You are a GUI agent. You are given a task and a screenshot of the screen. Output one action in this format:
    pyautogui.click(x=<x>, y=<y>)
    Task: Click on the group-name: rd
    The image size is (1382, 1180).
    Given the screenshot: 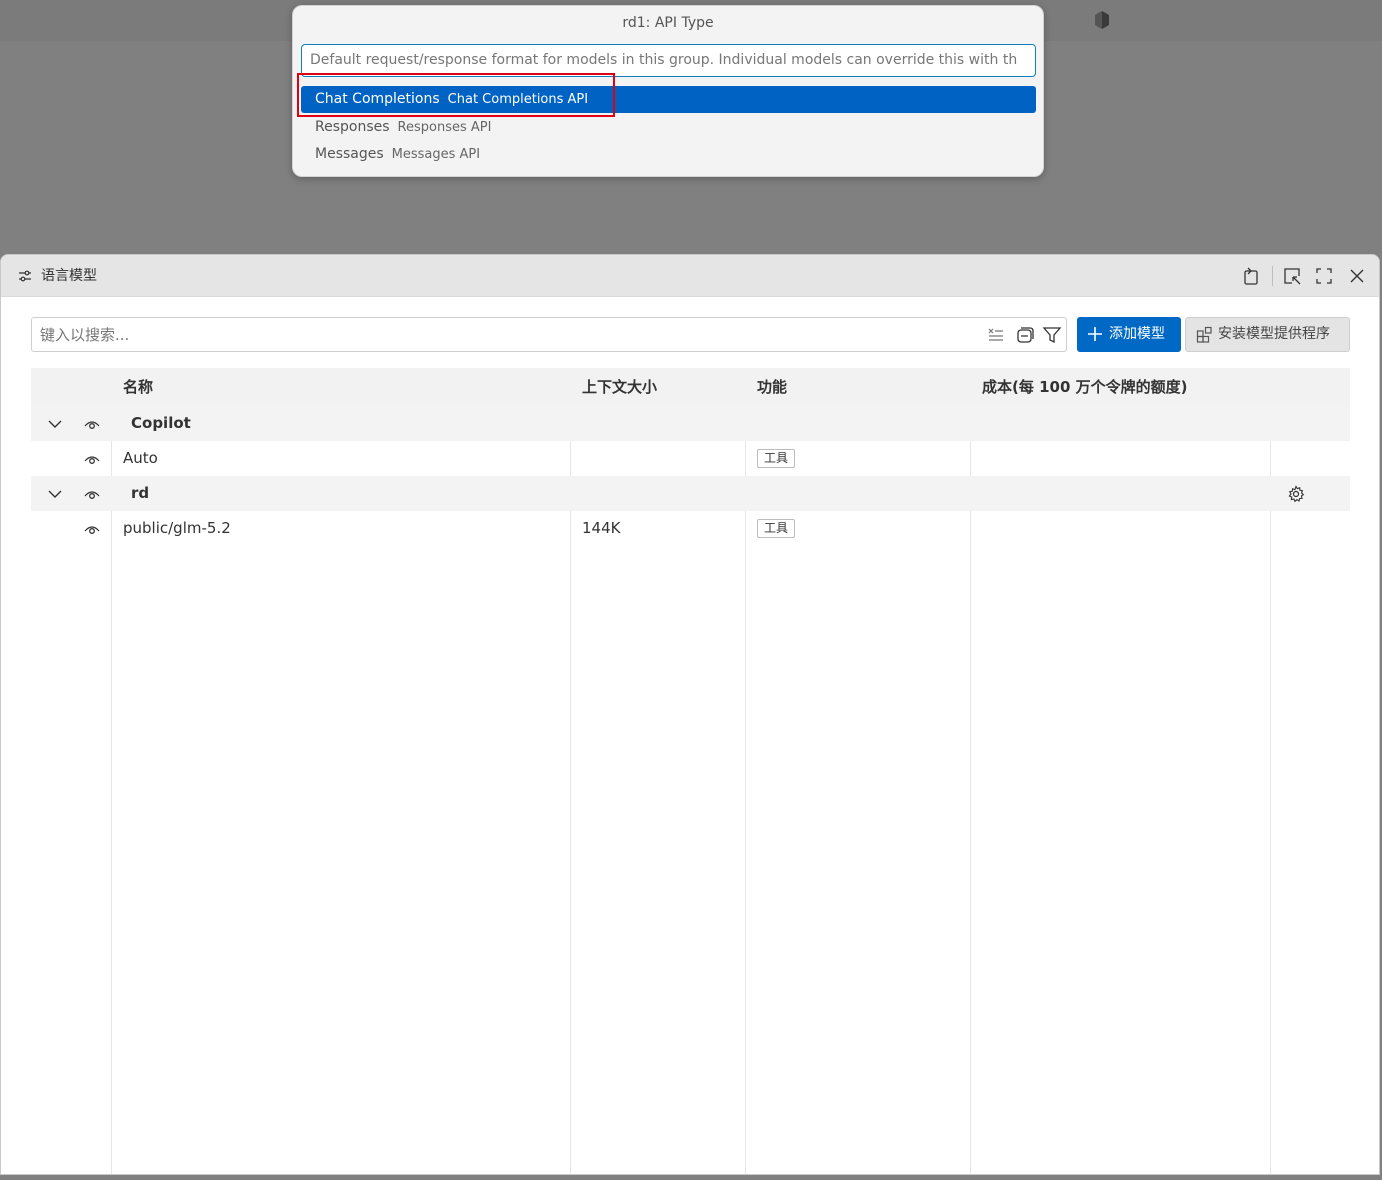 What is the action you would take?
    pyautogui.click(x=140, y=493)
    